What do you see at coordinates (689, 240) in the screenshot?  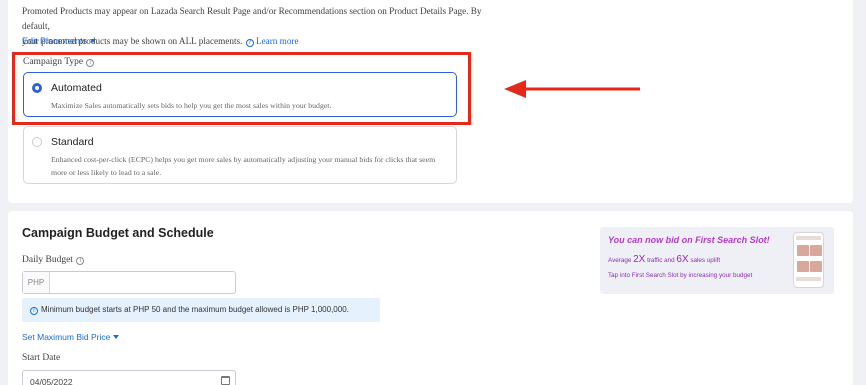 I see `banner-title: You can now bid on First Search Slot!` at bounding box center [689, 240].